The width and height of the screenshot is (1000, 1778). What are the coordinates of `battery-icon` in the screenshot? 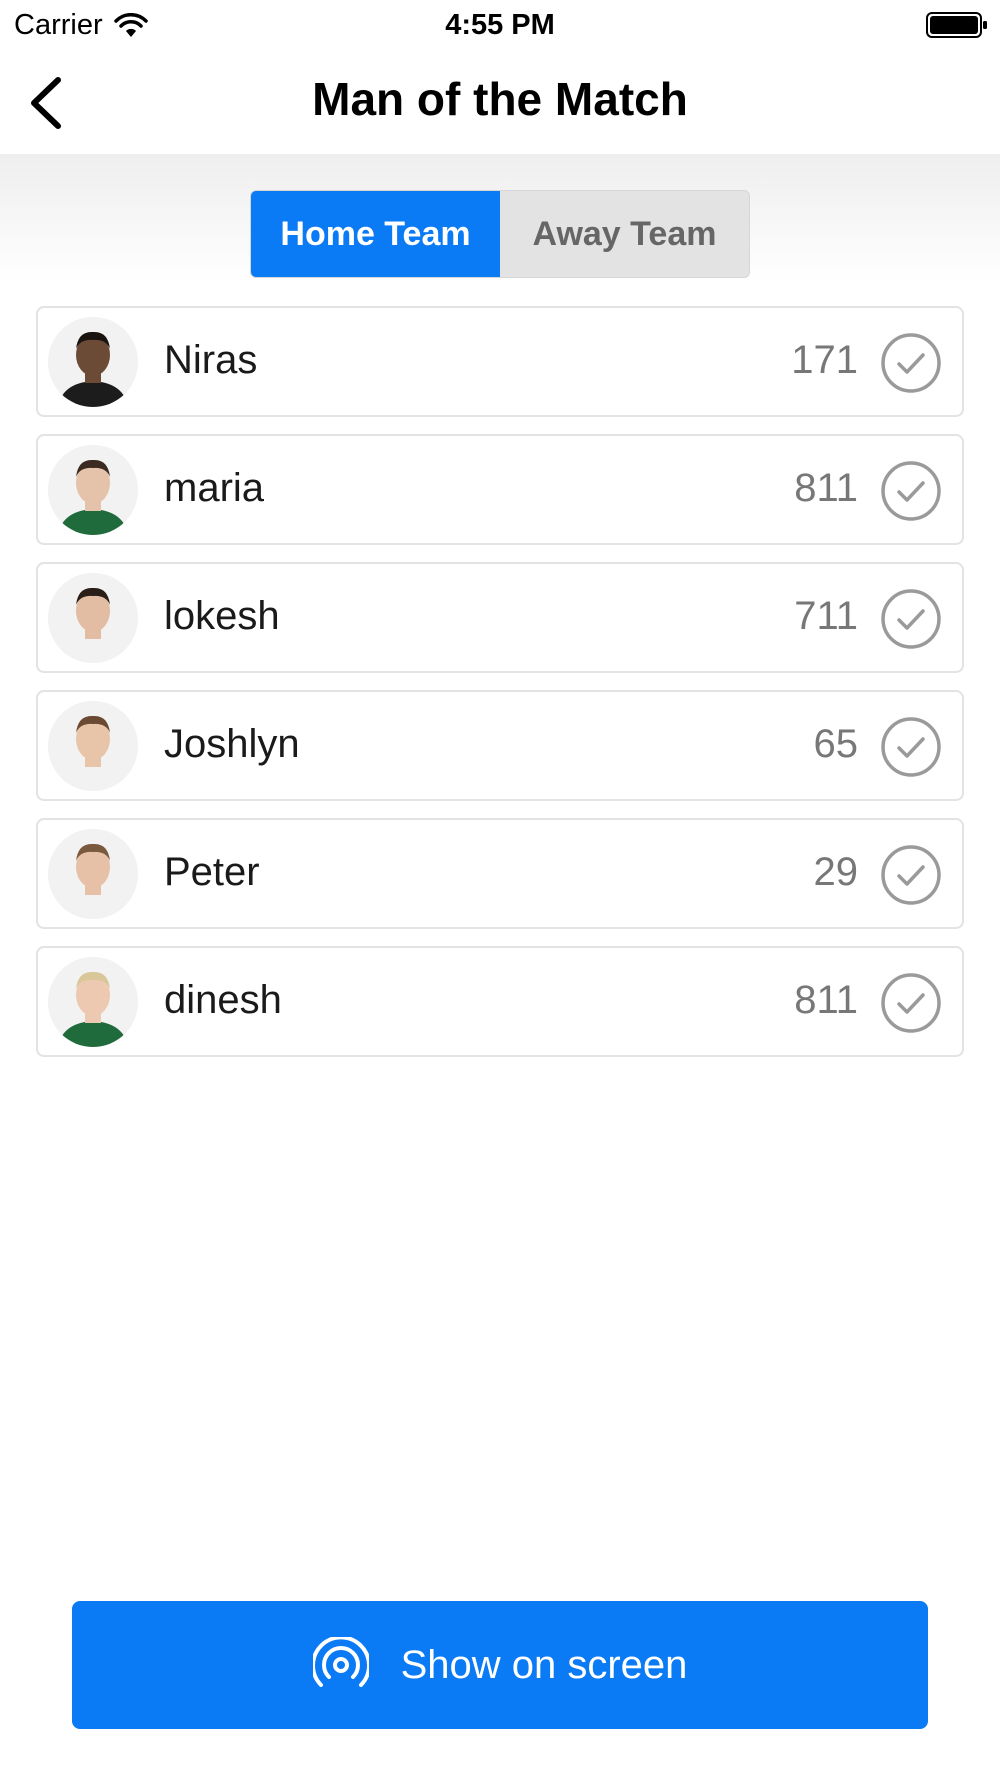 It's located at (956, 25).